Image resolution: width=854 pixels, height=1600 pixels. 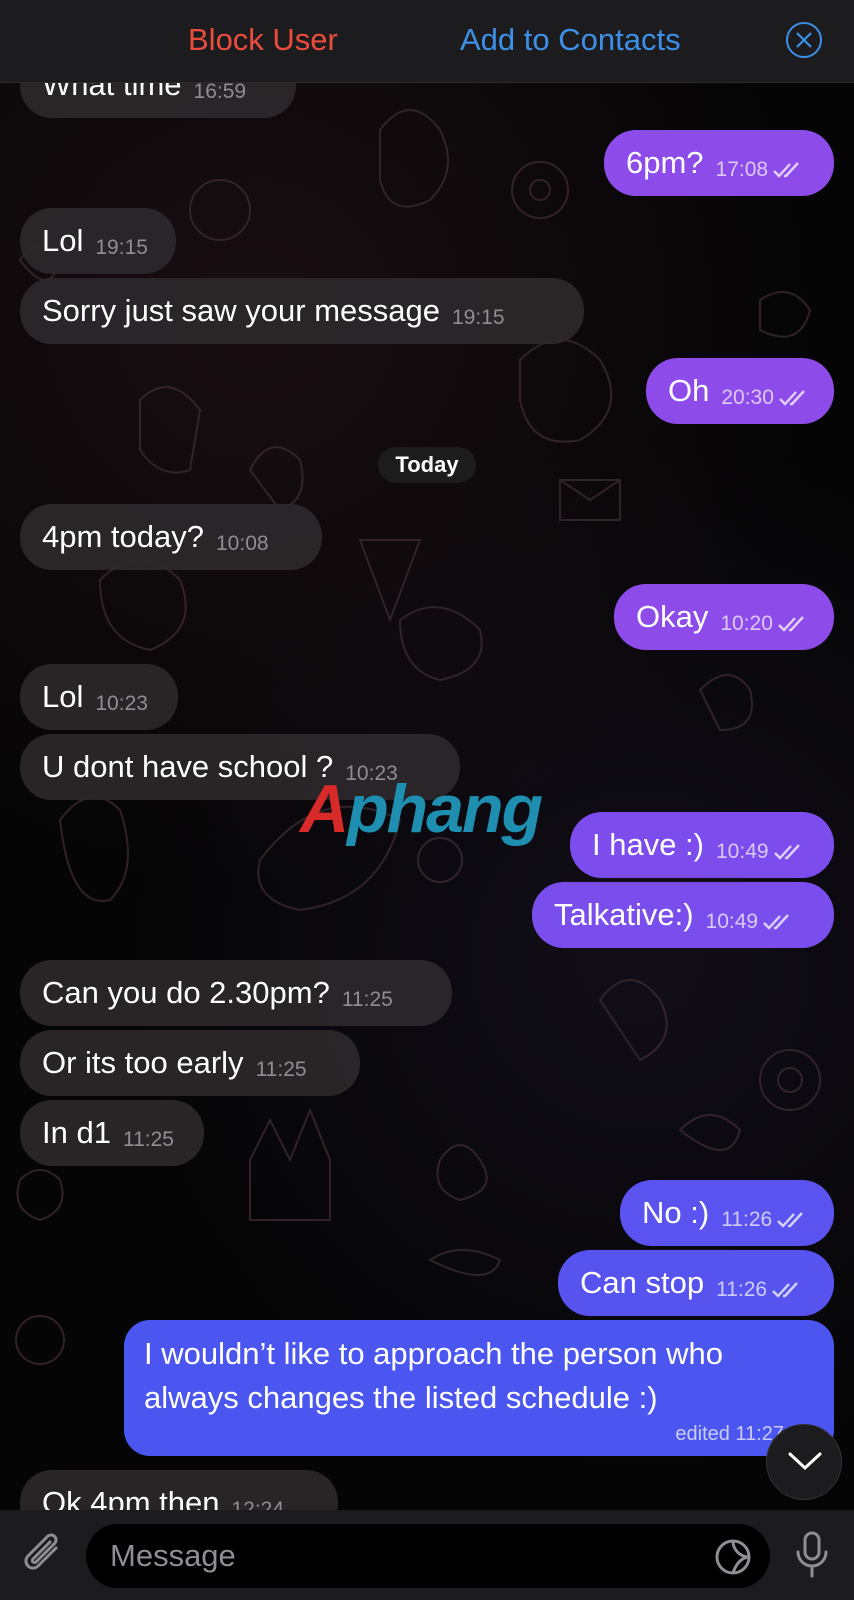 I want to click on incoming-message: Can you do 2.30pm? 11:25, so click(x=236, y=993).